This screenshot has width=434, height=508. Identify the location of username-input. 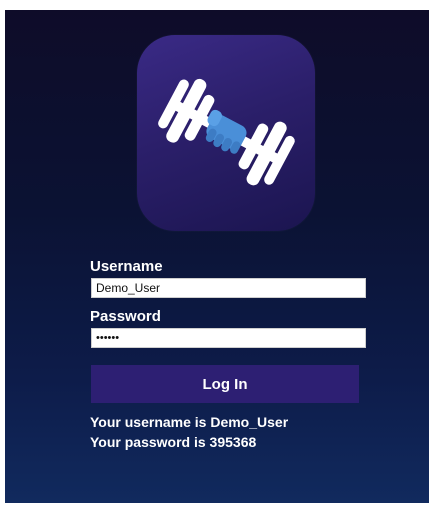
(228, 288).